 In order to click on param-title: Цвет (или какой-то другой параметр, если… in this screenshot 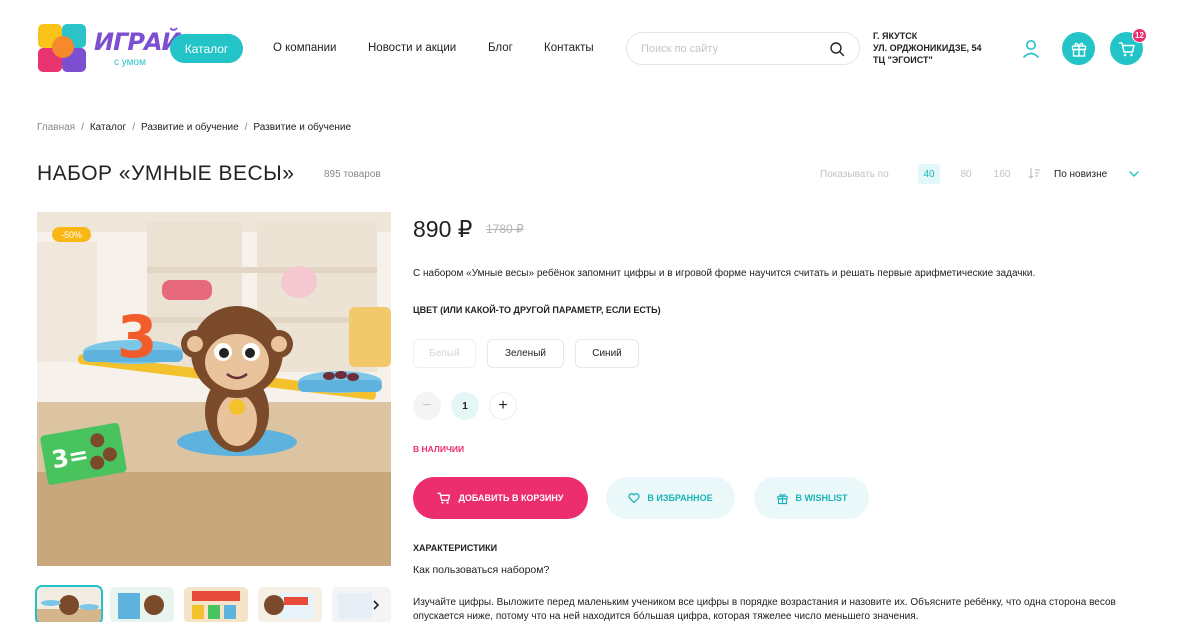, I will do `click(537, 310)`.